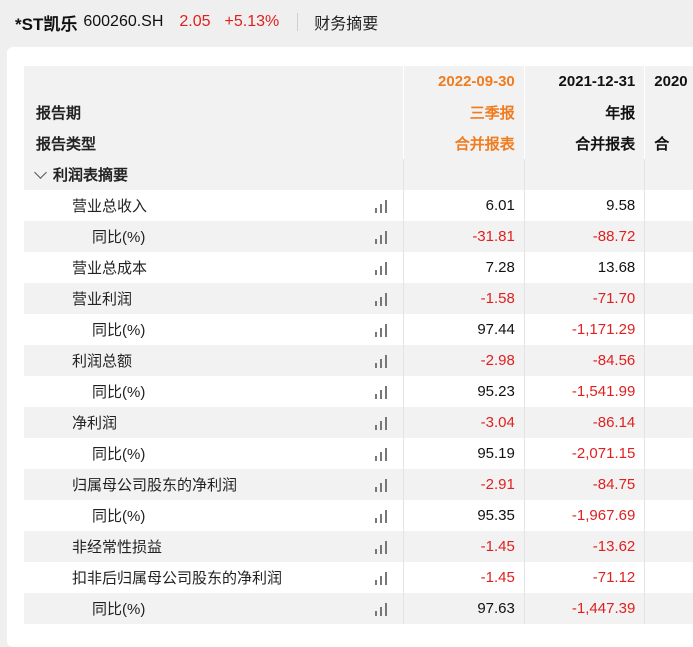  What do you see at coordinates (668, 143) in the screenshot?
I see `column-type-3: 合` at bounding box center [668, 143].